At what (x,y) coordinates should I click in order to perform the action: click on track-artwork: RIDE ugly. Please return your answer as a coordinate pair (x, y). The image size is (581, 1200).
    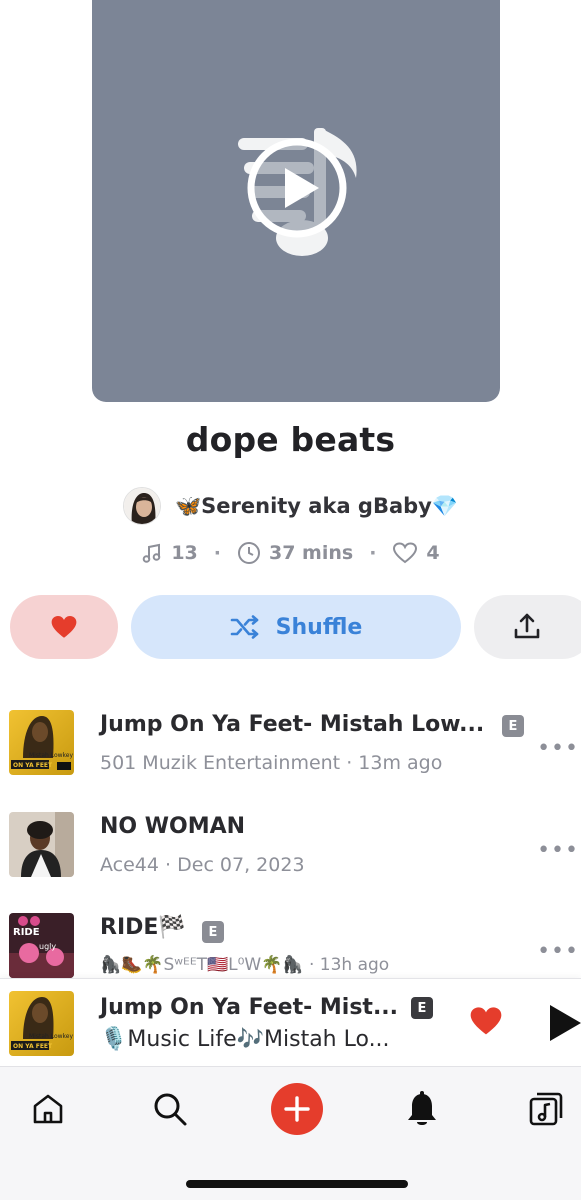
    Looking at the image, I should click on (41, 945).